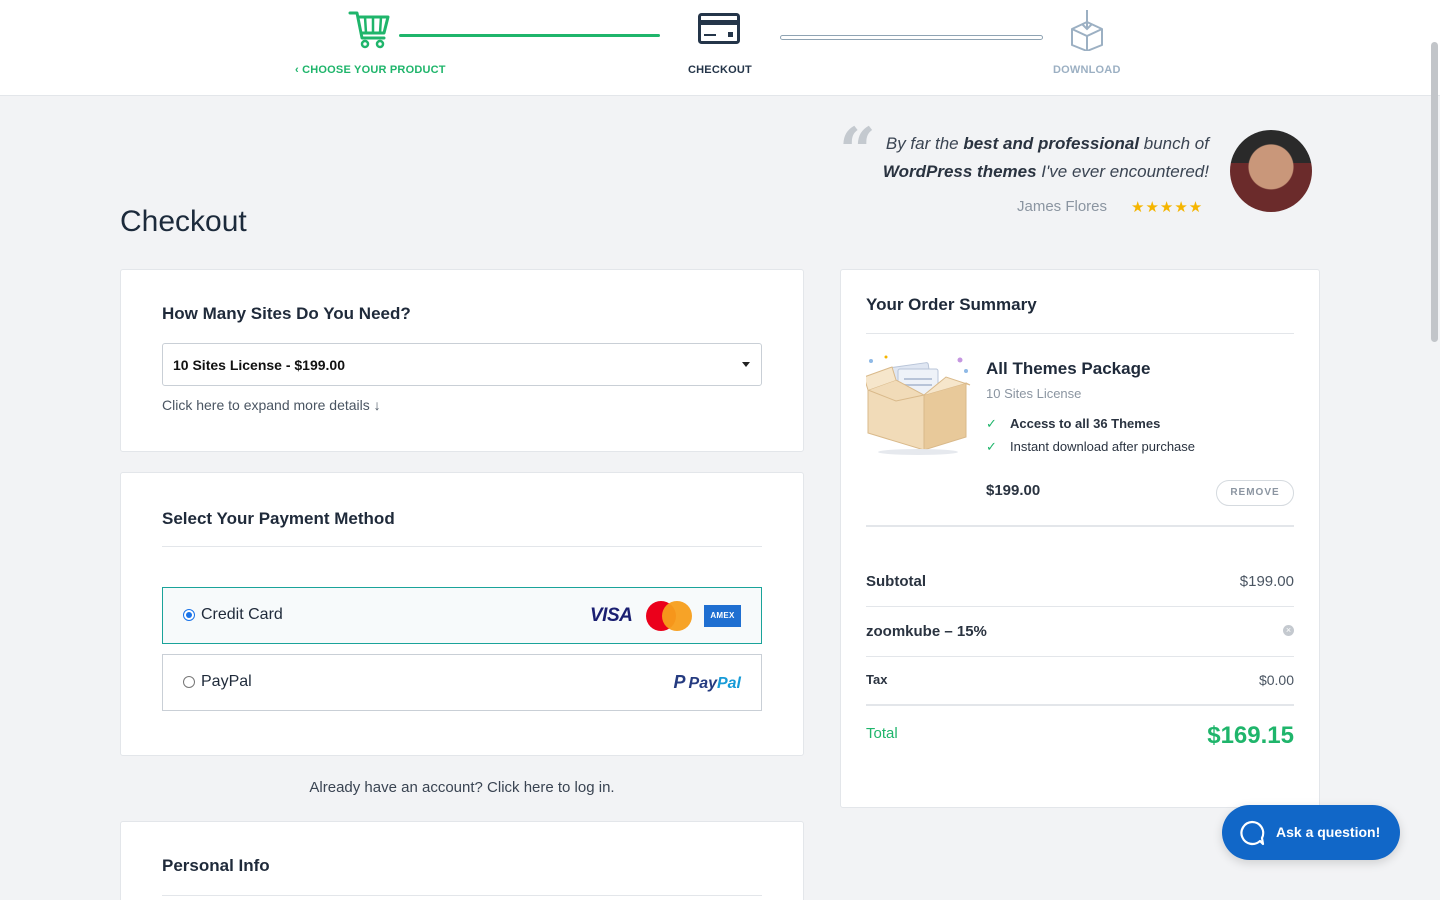  I want to click on tax-label: Tax, so click(877, 679).